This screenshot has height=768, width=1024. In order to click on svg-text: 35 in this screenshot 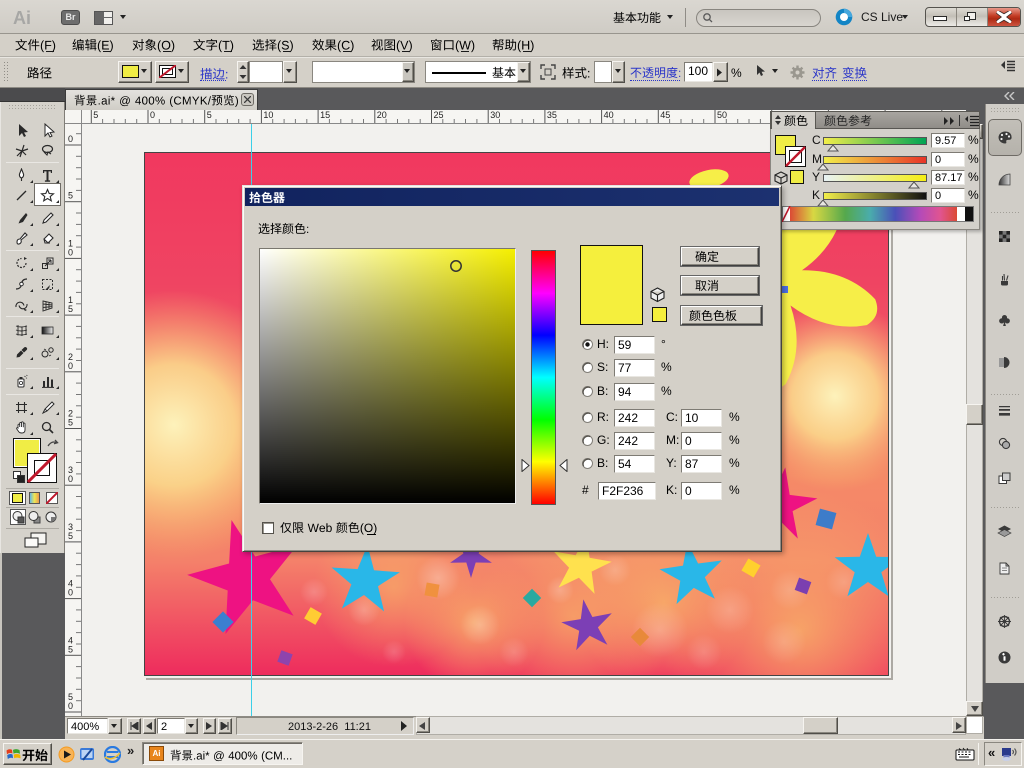, I will do `click(552, 115)`.